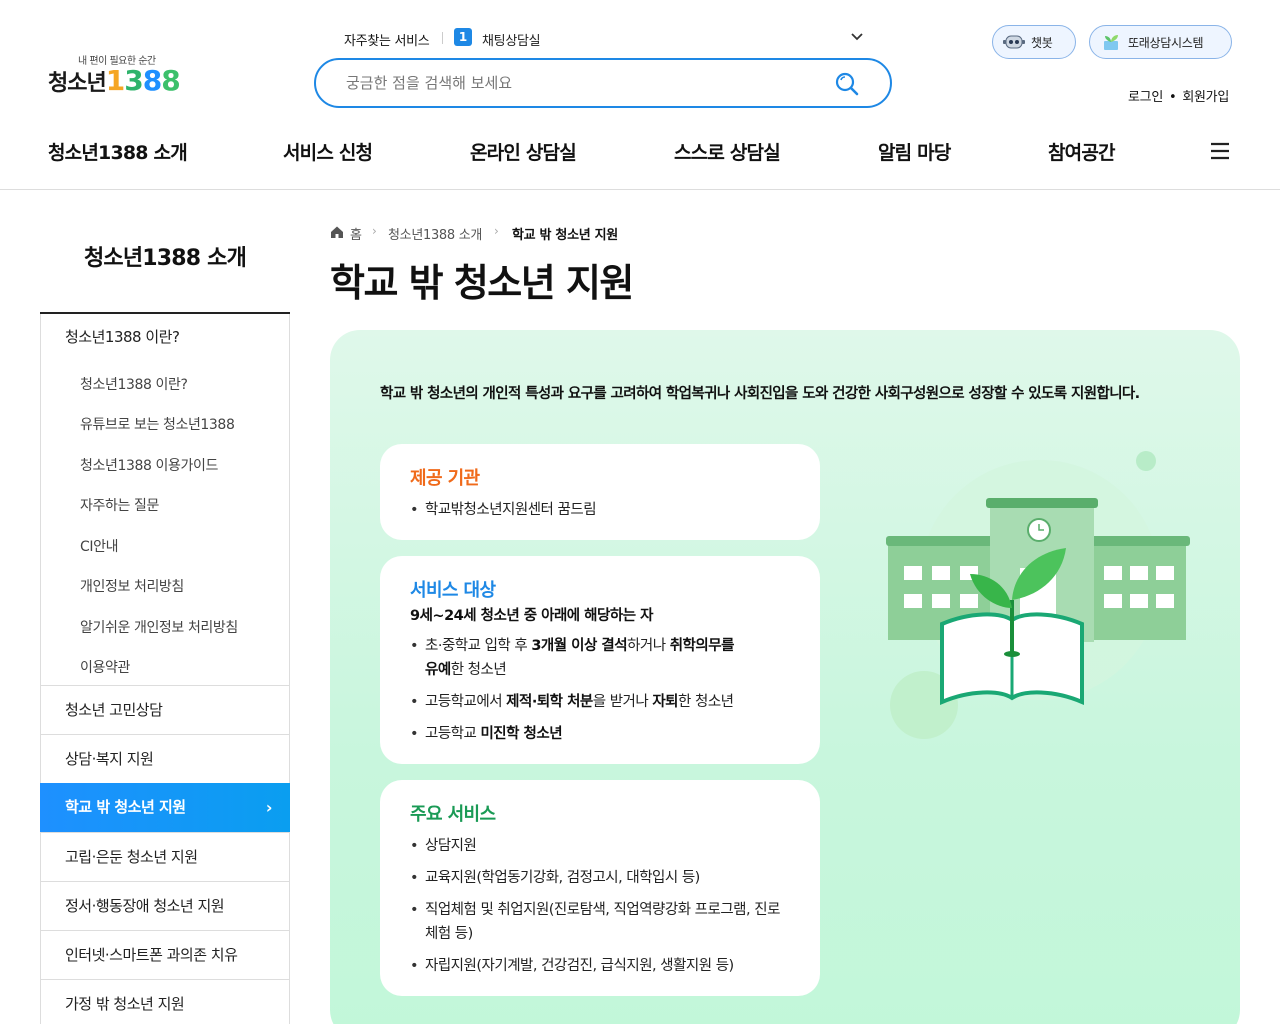  I want to click on peer-counseling-button: 또래상담시스템, so click(1160, 42).